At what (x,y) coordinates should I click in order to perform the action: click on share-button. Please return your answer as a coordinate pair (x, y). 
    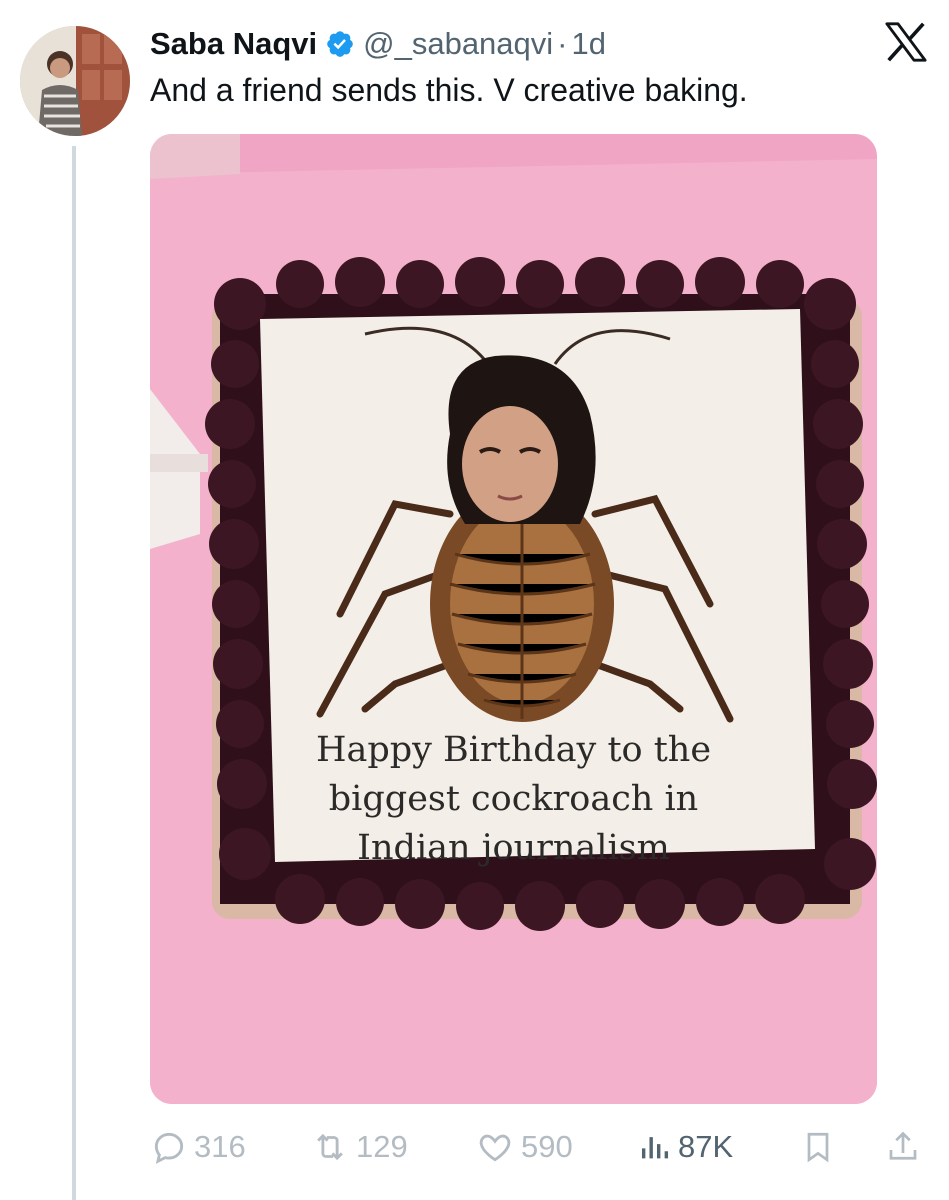
    Looking at the image, I should click on (906, 1147).